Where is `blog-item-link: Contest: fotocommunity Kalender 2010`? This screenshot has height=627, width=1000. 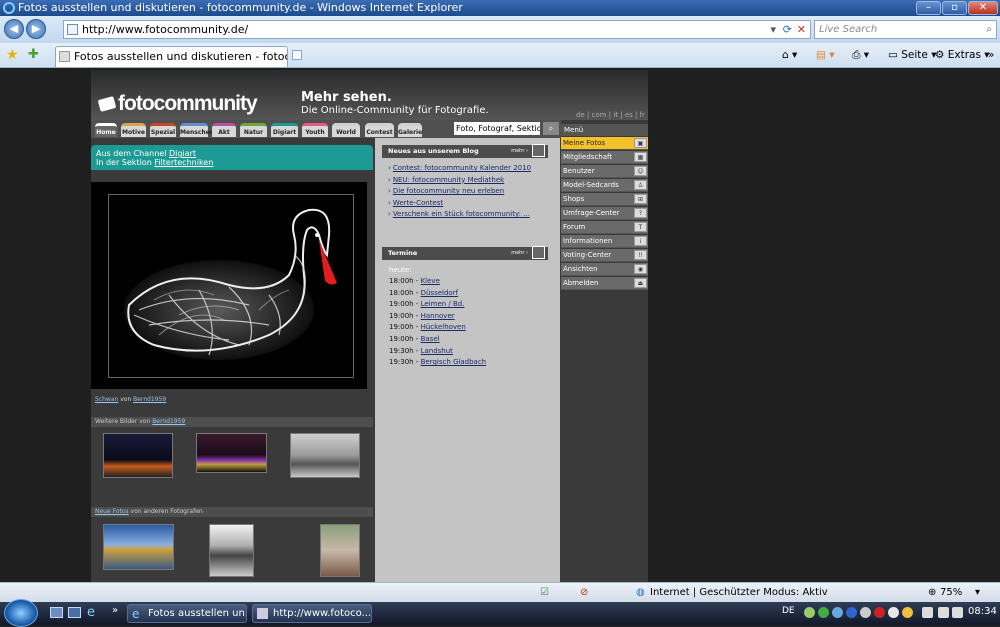 blog-item-link: Contest: fotocommunity Kalender 2010 is located at coordinates (459, 168).